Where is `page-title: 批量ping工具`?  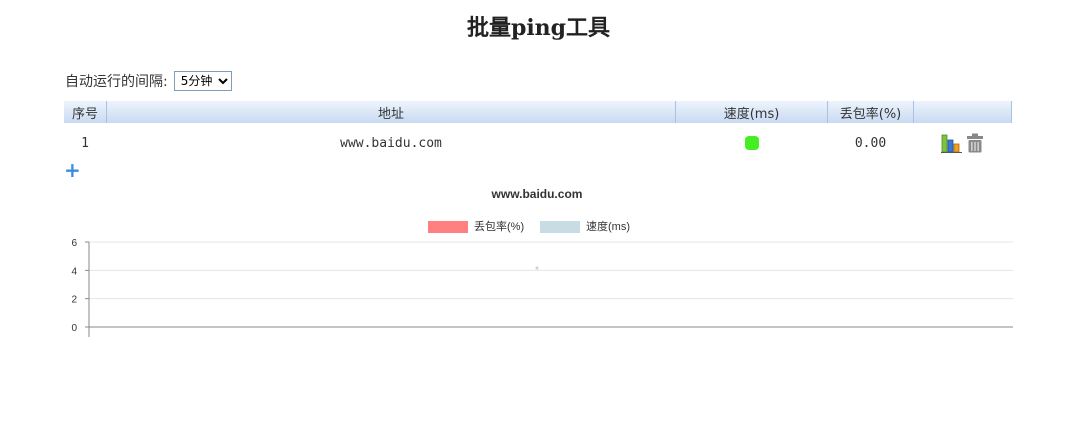 page-title: 批量ping工具 is located at coordinates (538, 28).